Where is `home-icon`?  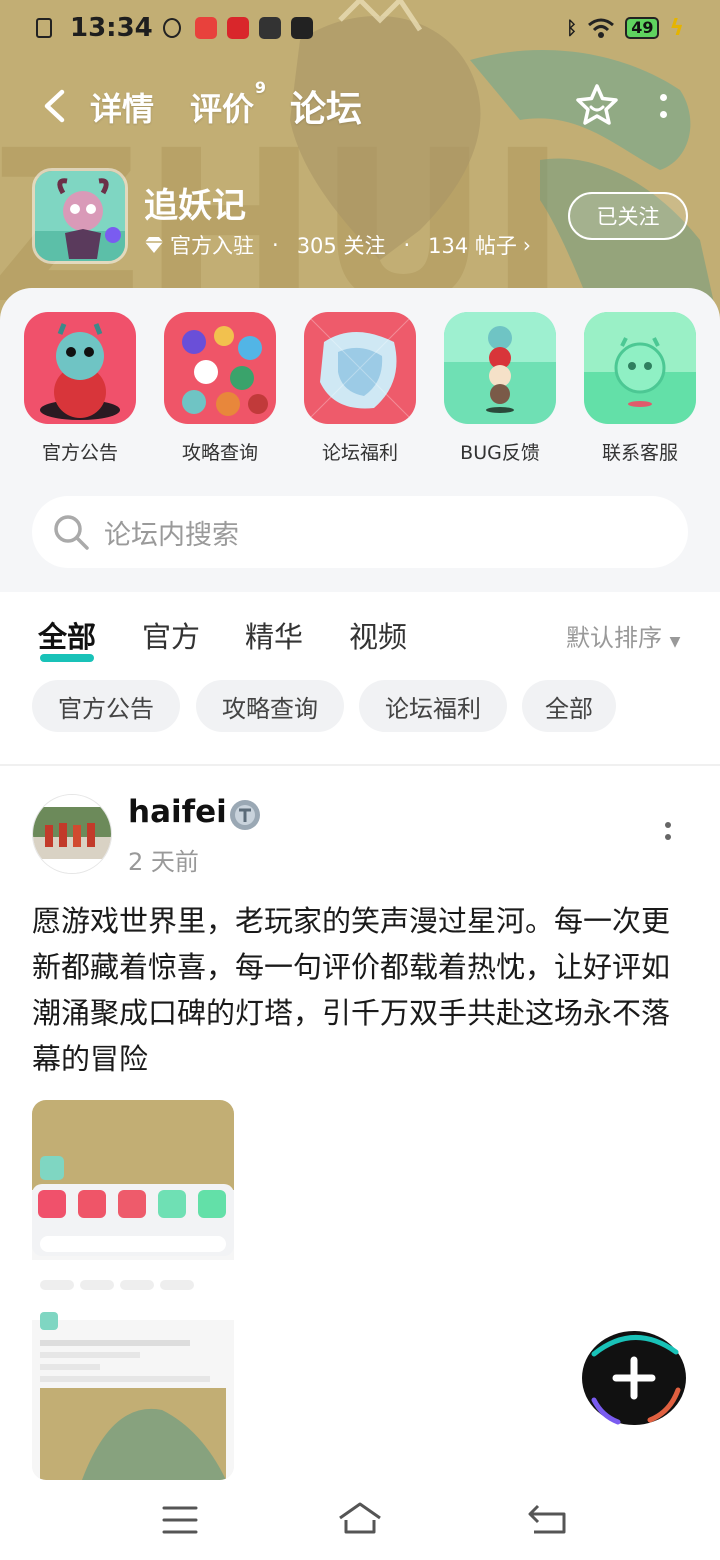
home-icon is located at coordinates (360, 1518).